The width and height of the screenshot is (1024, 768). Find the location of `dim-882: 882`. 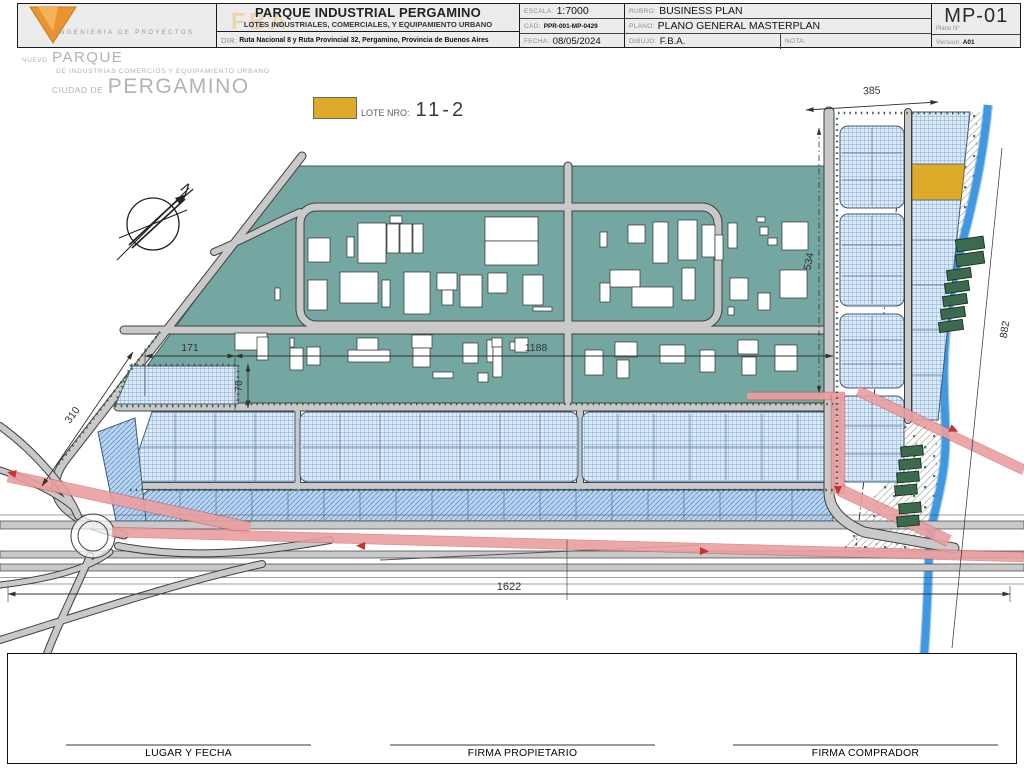

dim-882: 882 is located at coordinates (1005, 329).